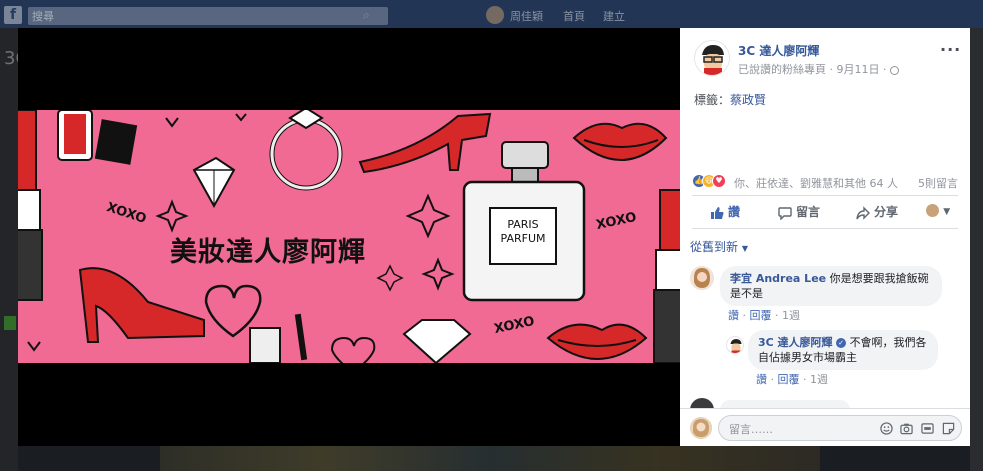  I want to click on post-subtitle-text: 已說讚的粉絲專頁 · 9月11日 ·, so click(814, 69).